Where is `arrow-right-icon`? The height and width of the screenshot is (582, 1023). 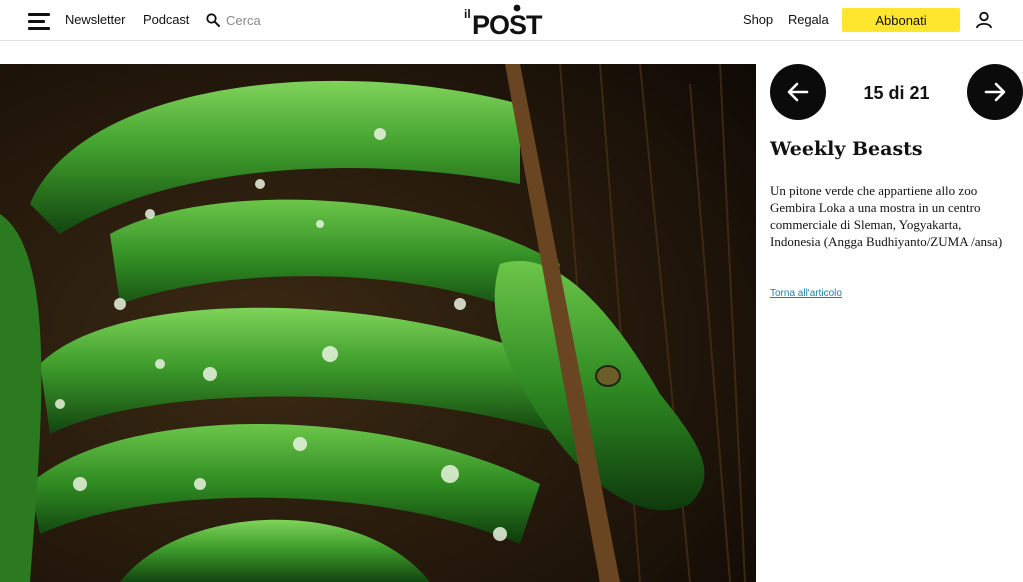 arrow-right-icon is located at coordinates (995, 92).